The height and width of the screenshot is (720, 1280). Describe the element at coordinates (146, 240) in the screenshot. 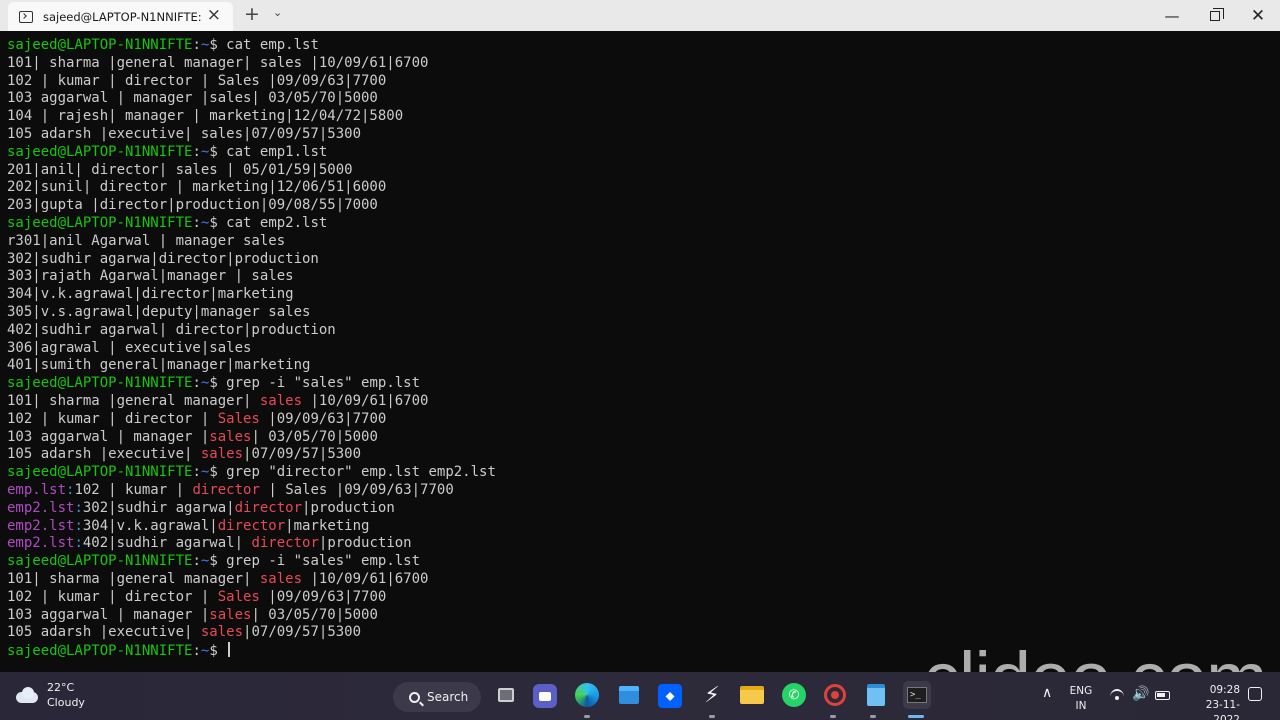

I see `terminal-text: r301|anil Agarwal | manager sales` at that location.